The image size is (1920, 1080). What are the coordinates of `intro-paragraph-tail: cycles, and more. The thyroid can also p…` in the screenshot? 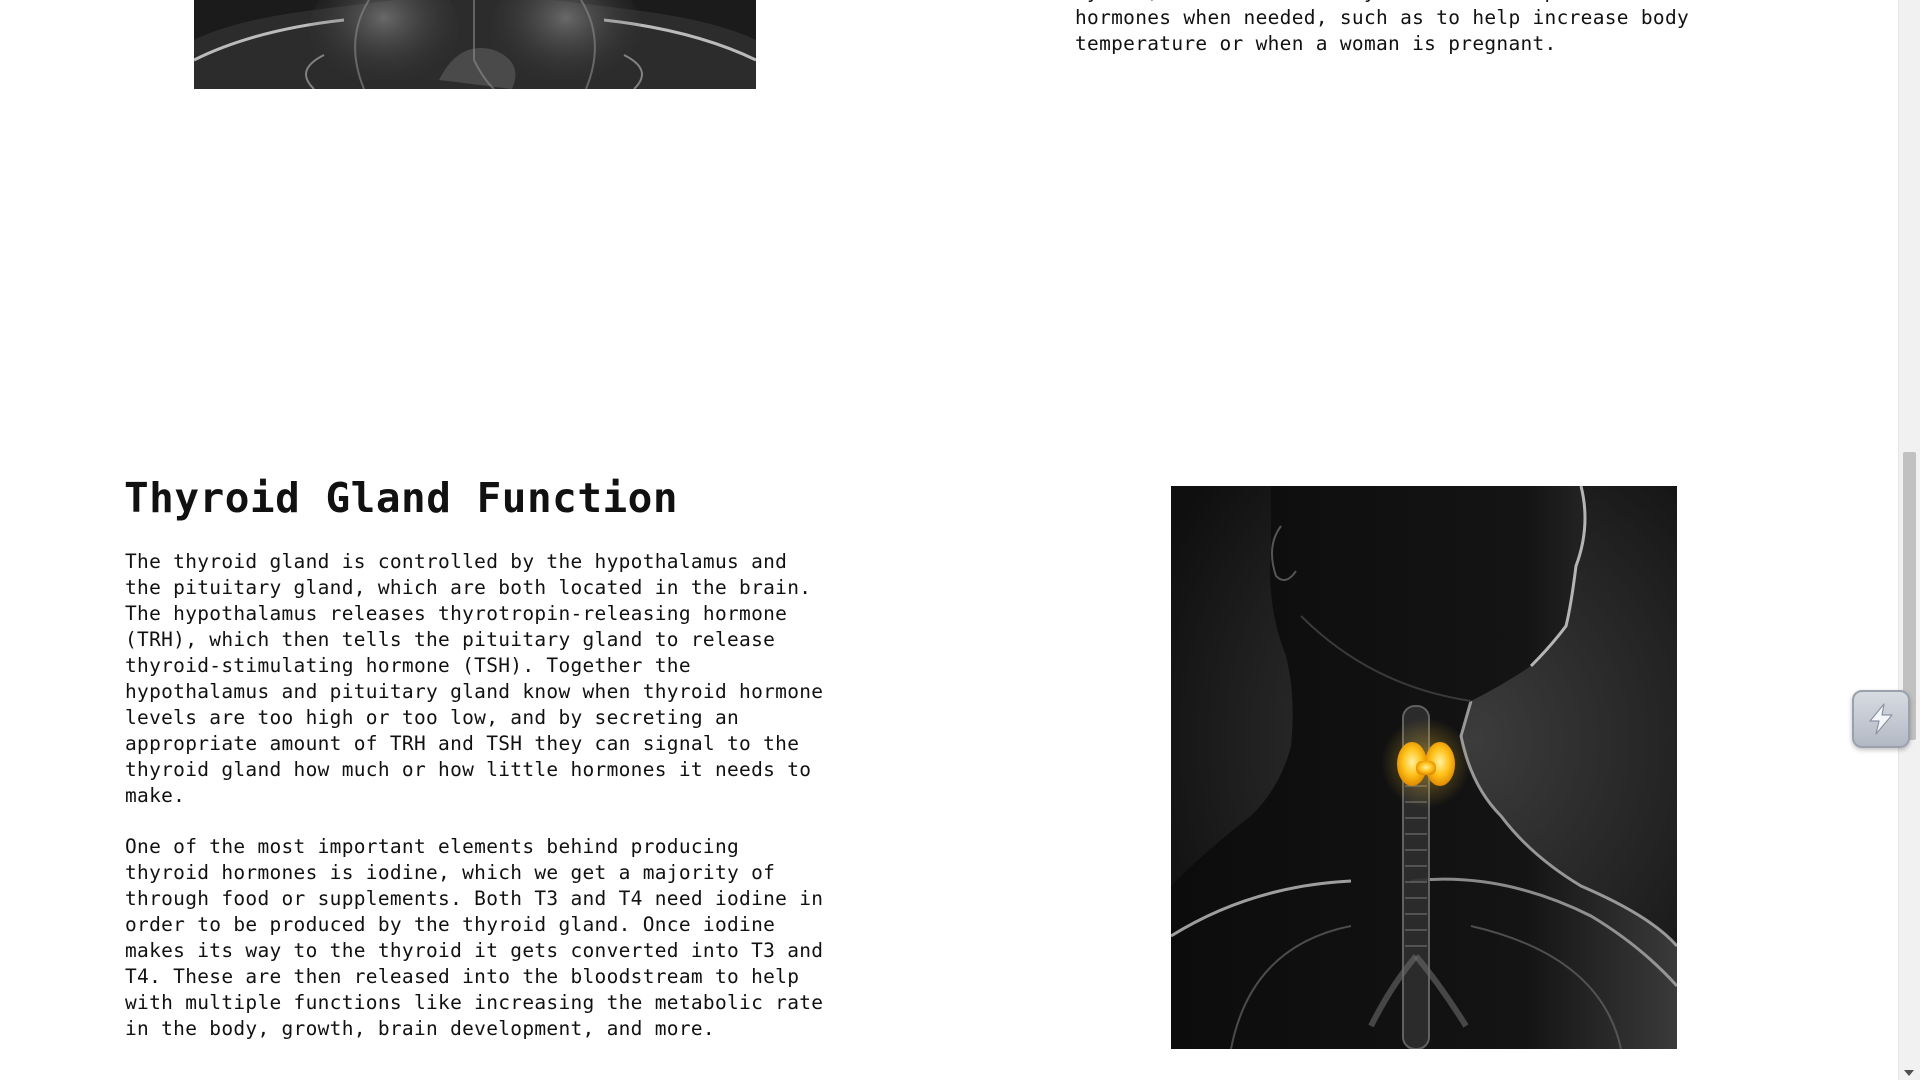 It's located at (1382, 27).